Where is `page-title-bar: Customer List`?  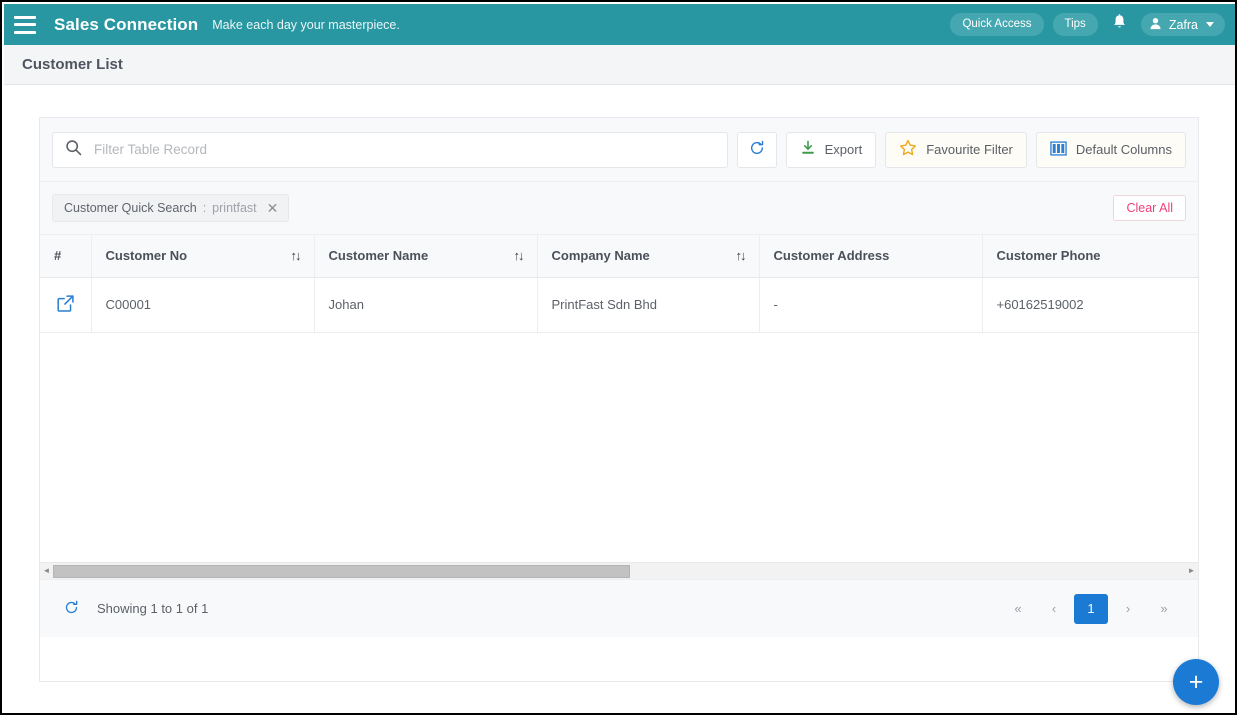 page-title-bar: Customer List is located at coordinates (619, 65).